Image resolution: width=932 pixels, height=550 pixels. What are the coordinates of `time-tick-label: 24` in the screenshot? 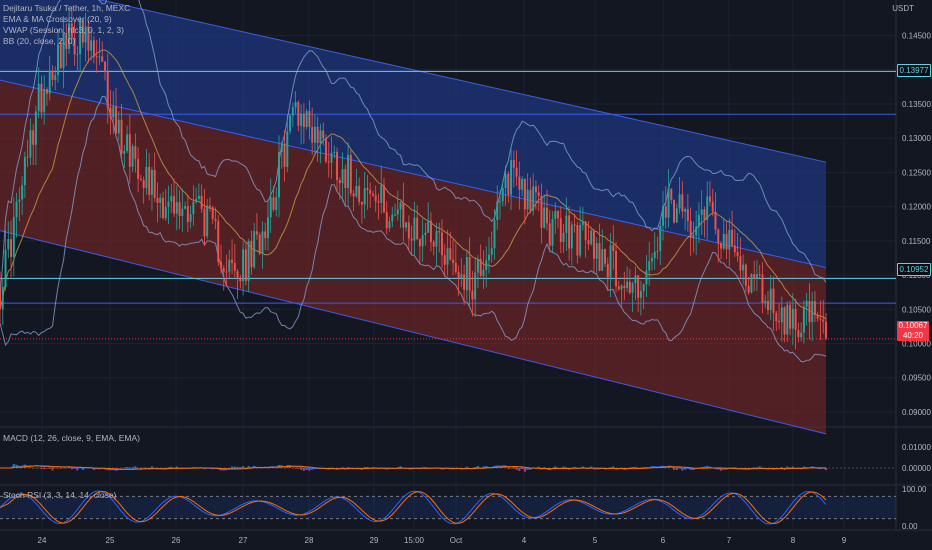 It's located at (42, 540).